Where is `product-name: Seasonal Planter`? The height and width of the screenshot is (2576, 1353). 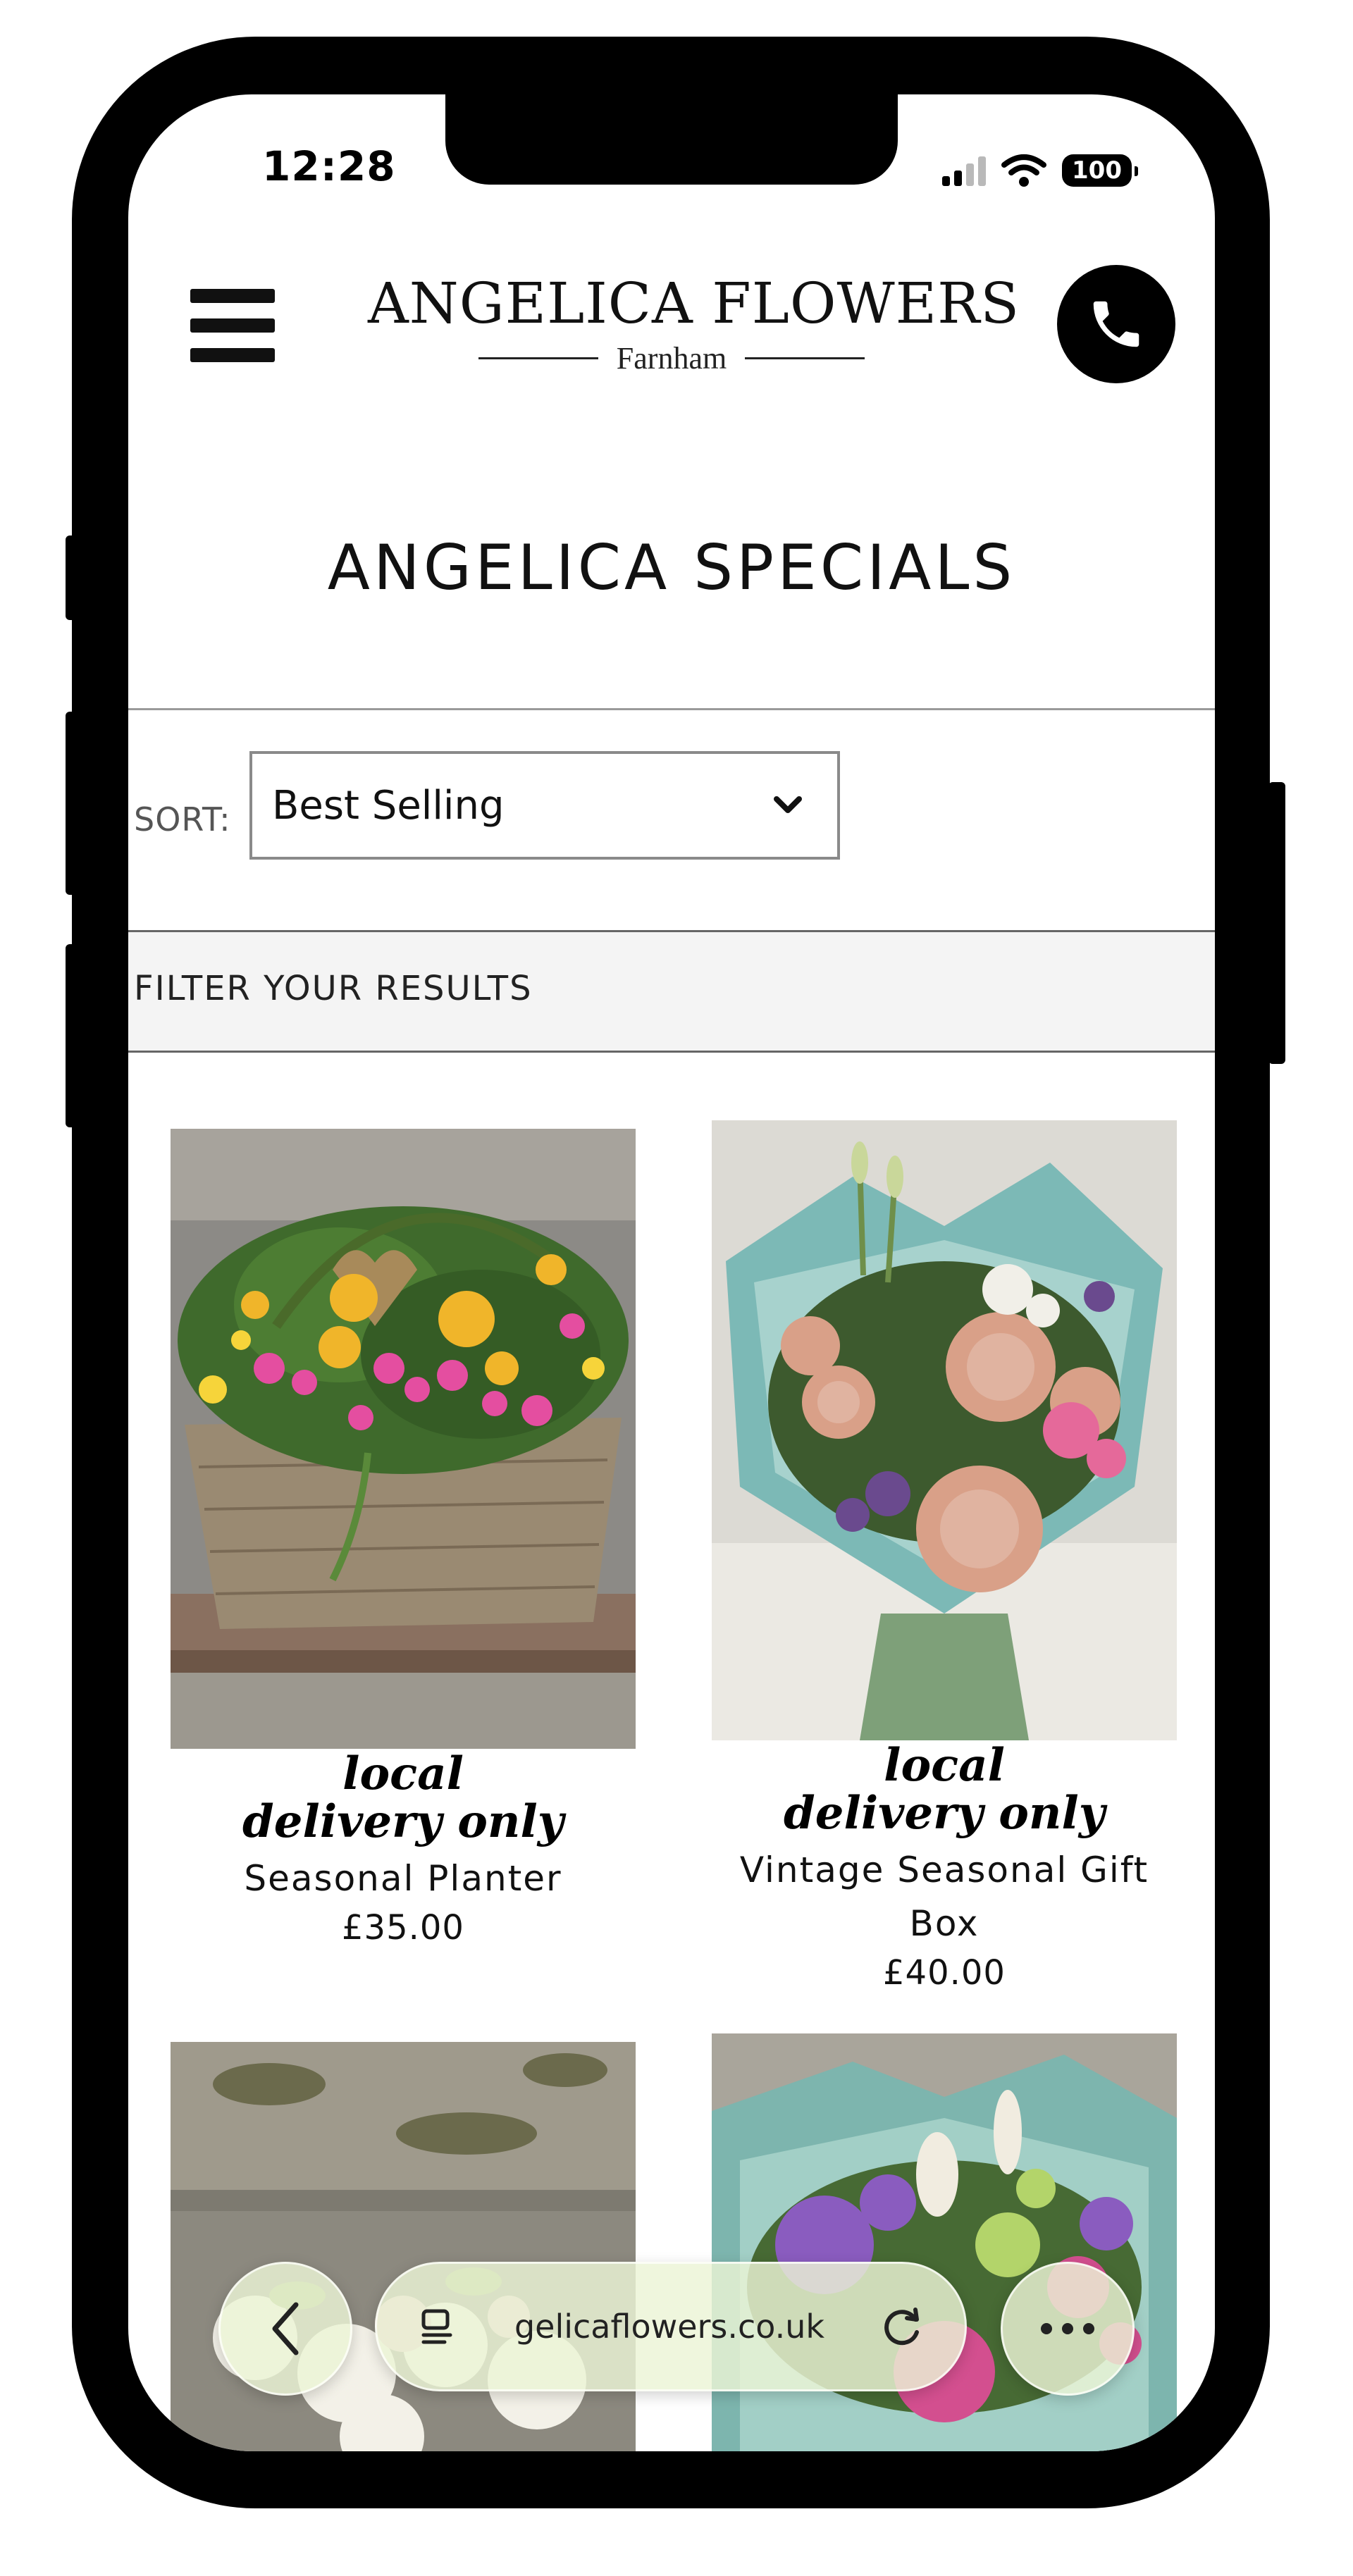 product-name: Seasonal Planter is located at coordinates (404, 1878).